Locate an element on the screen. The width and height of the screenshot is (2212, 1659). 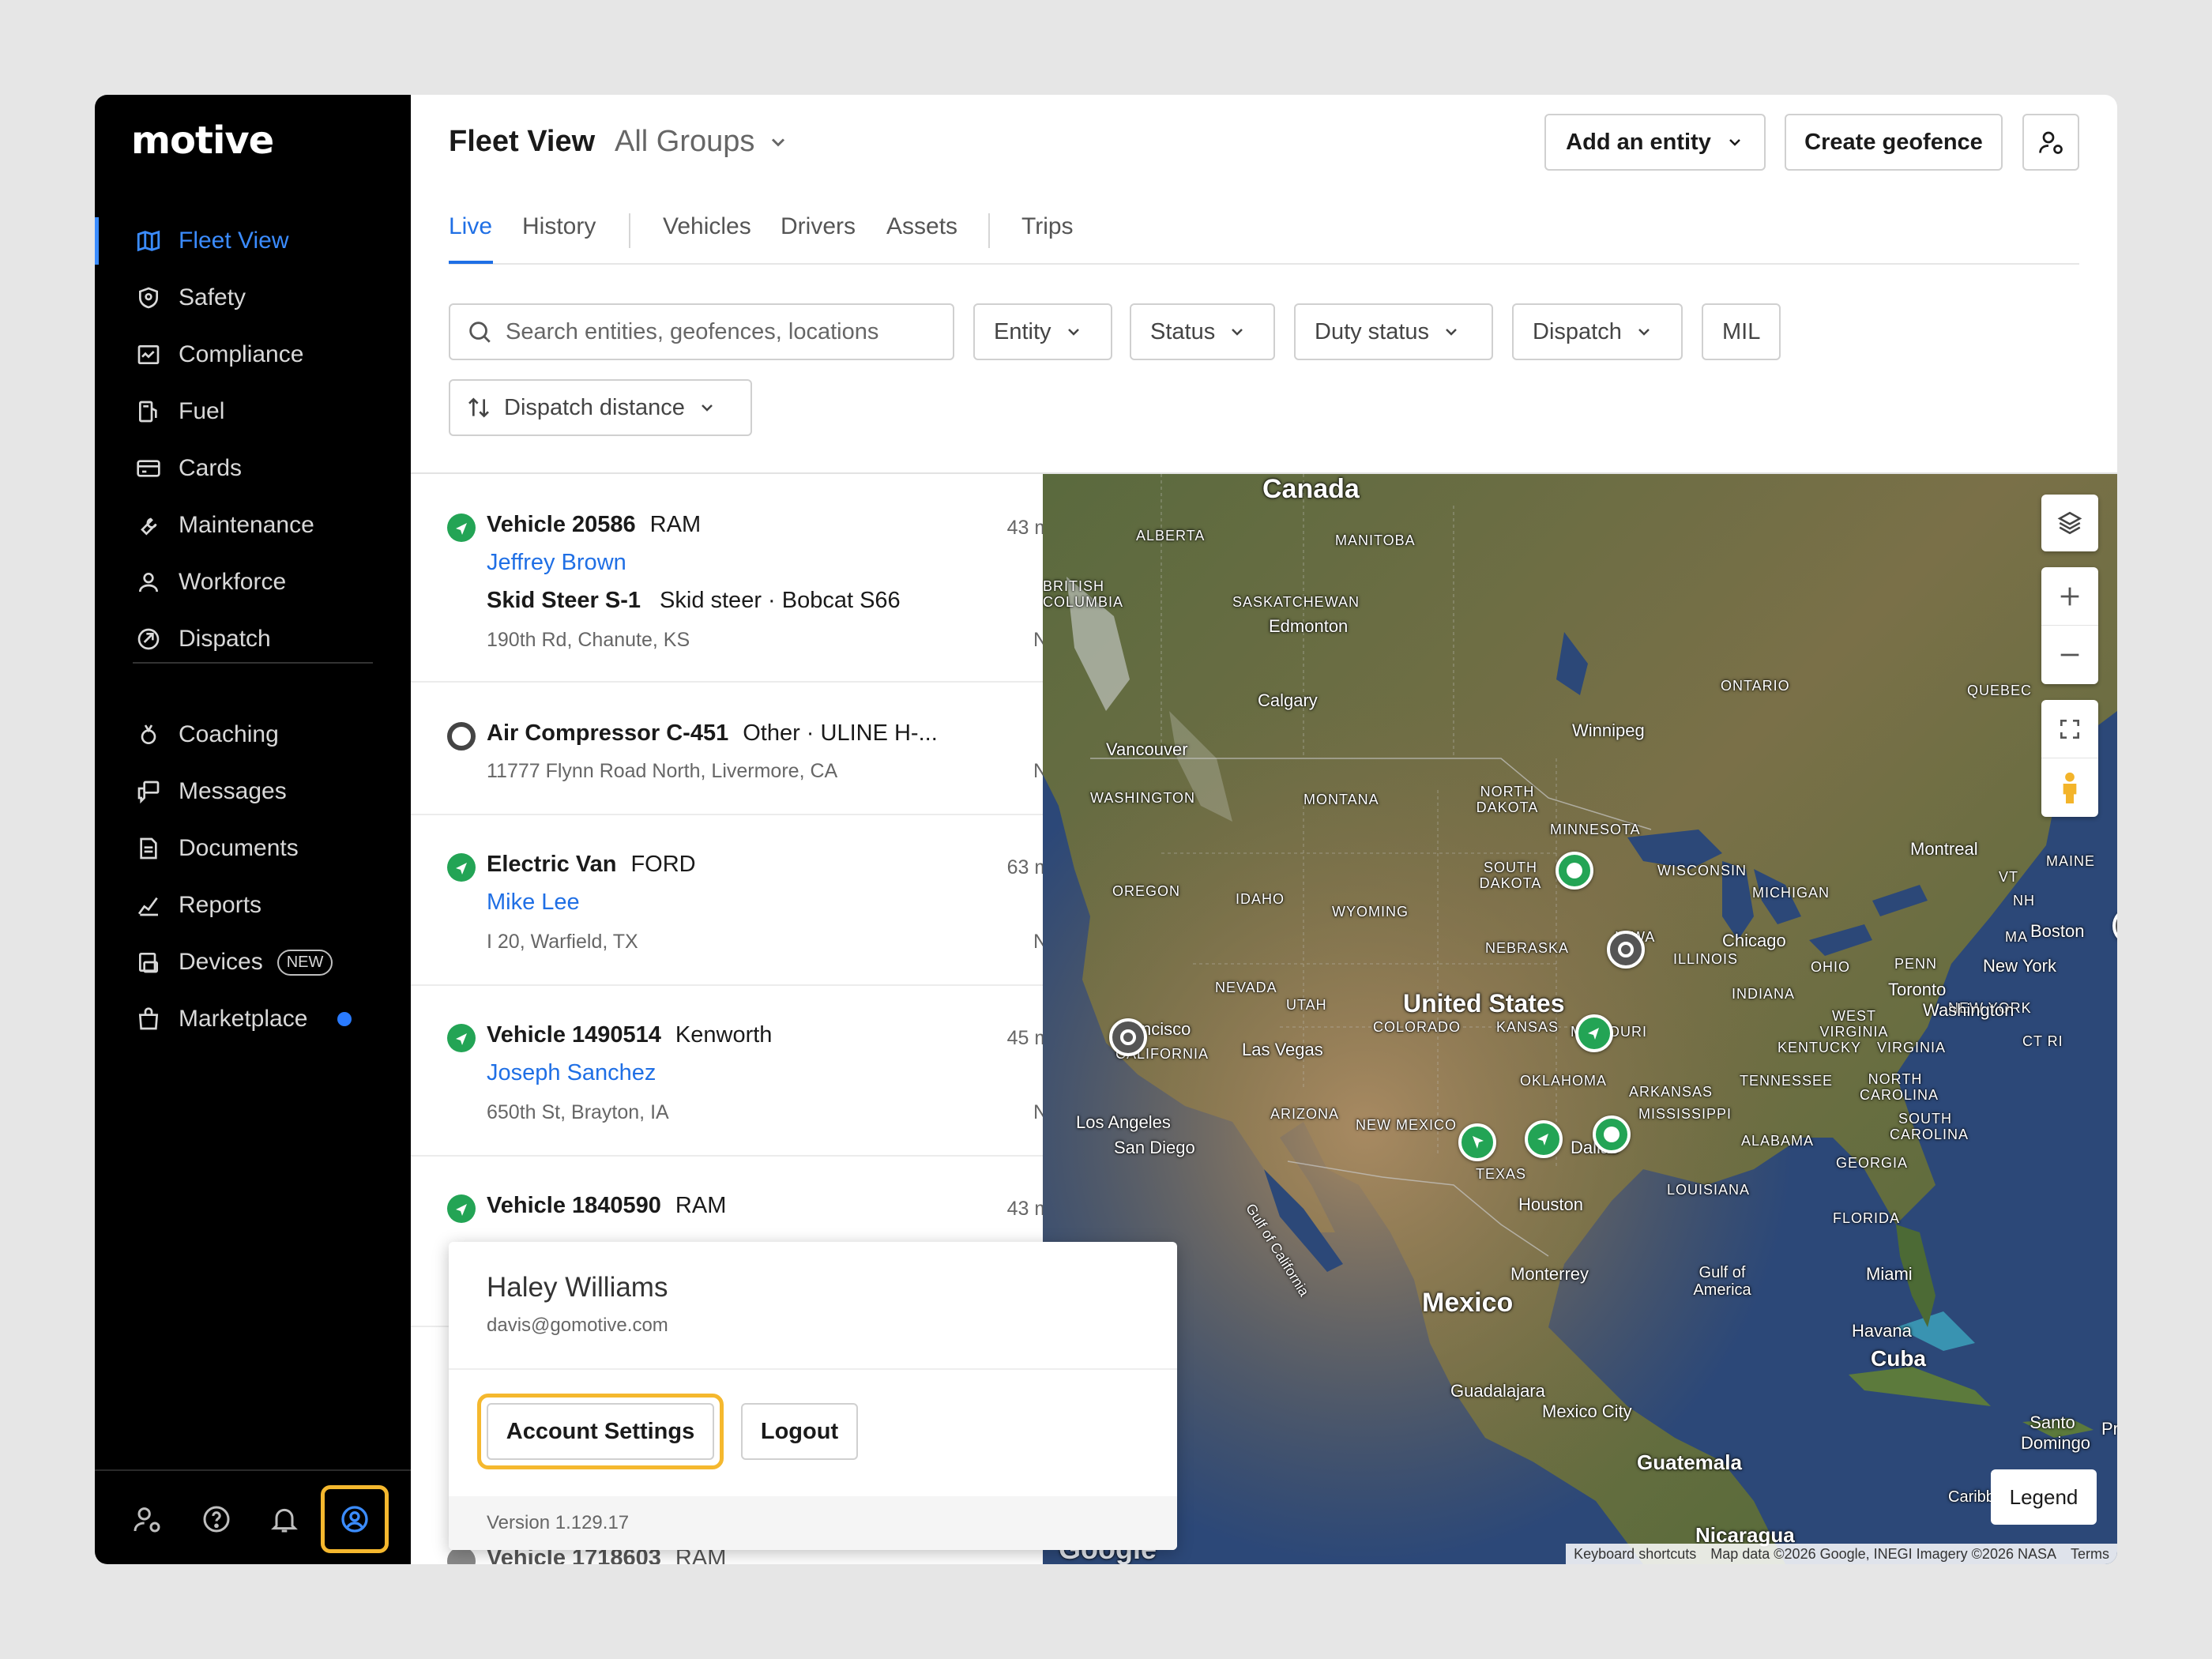
sidebar-item-label: Devices is located at coordinates (221, 962).